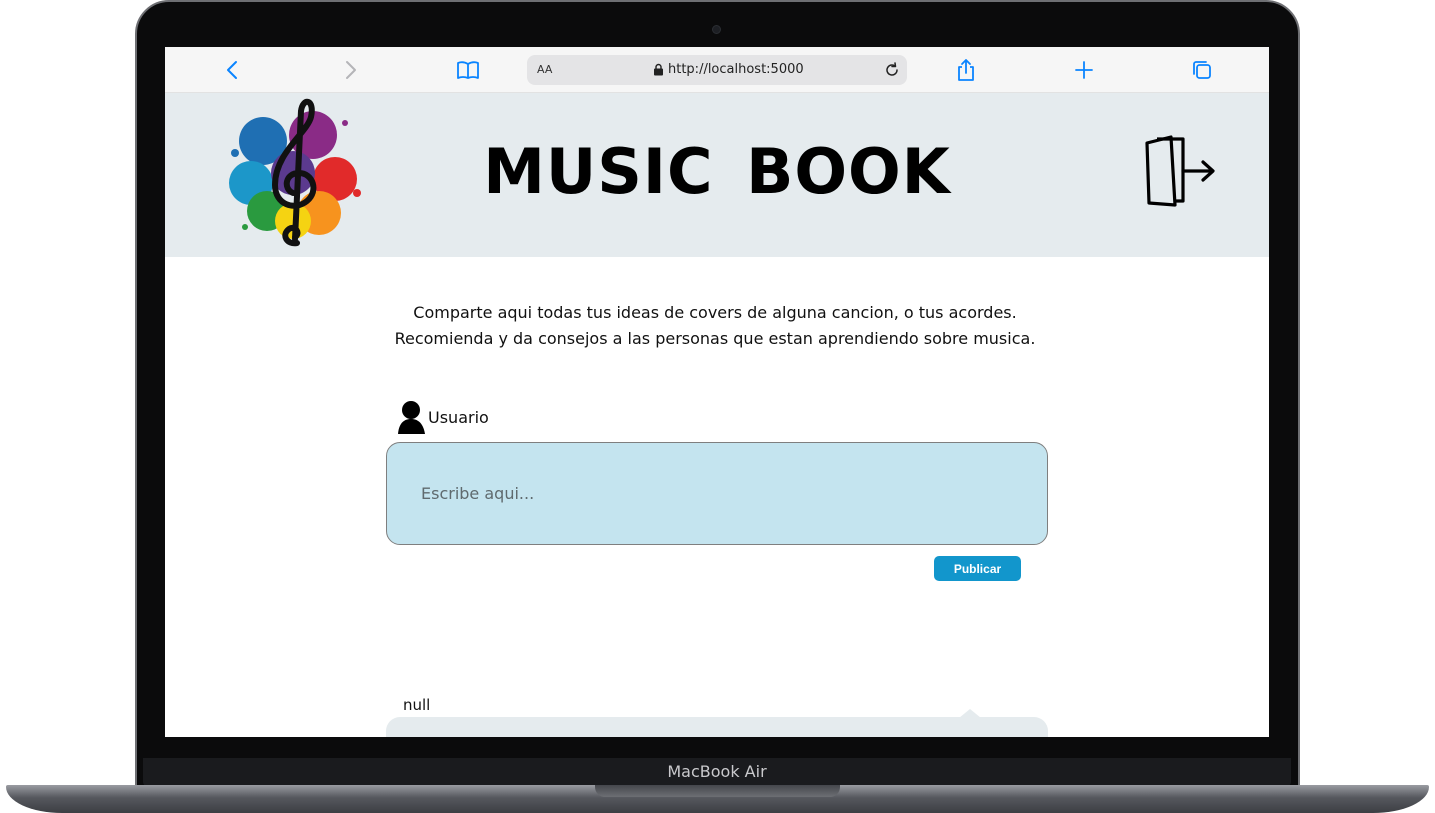 Image resolution: width=1435 pixels, height=813 pixels. What do you see at coordinates (717, 171) in the screenshot?
I see `site-title: MUSIC BOOK` at bounding box center [717, 171].